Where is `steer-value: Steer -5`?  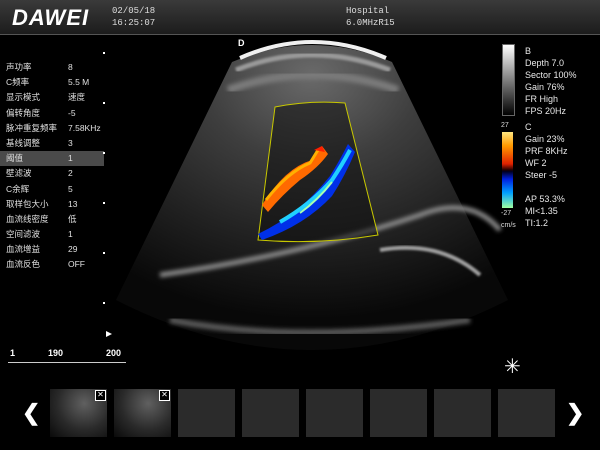 steer-value: Steer -5 is located at coordinates (541, 175).